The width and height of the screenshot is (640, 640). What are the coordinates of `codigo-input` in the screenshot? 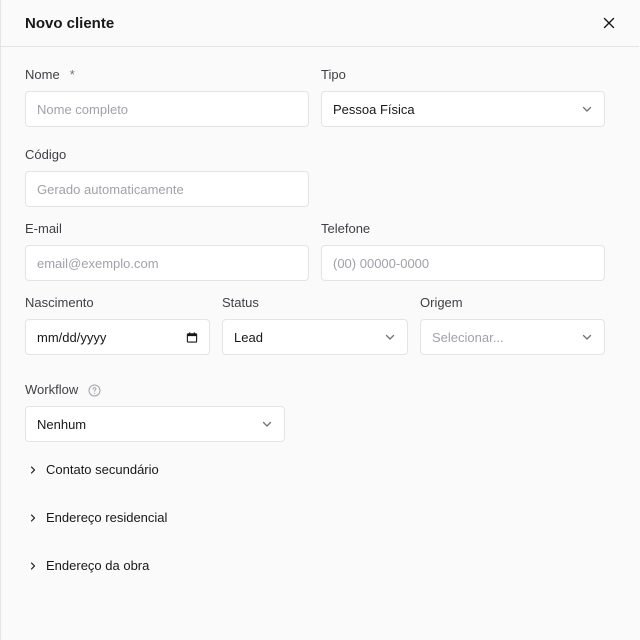 It's located at (167, 189).